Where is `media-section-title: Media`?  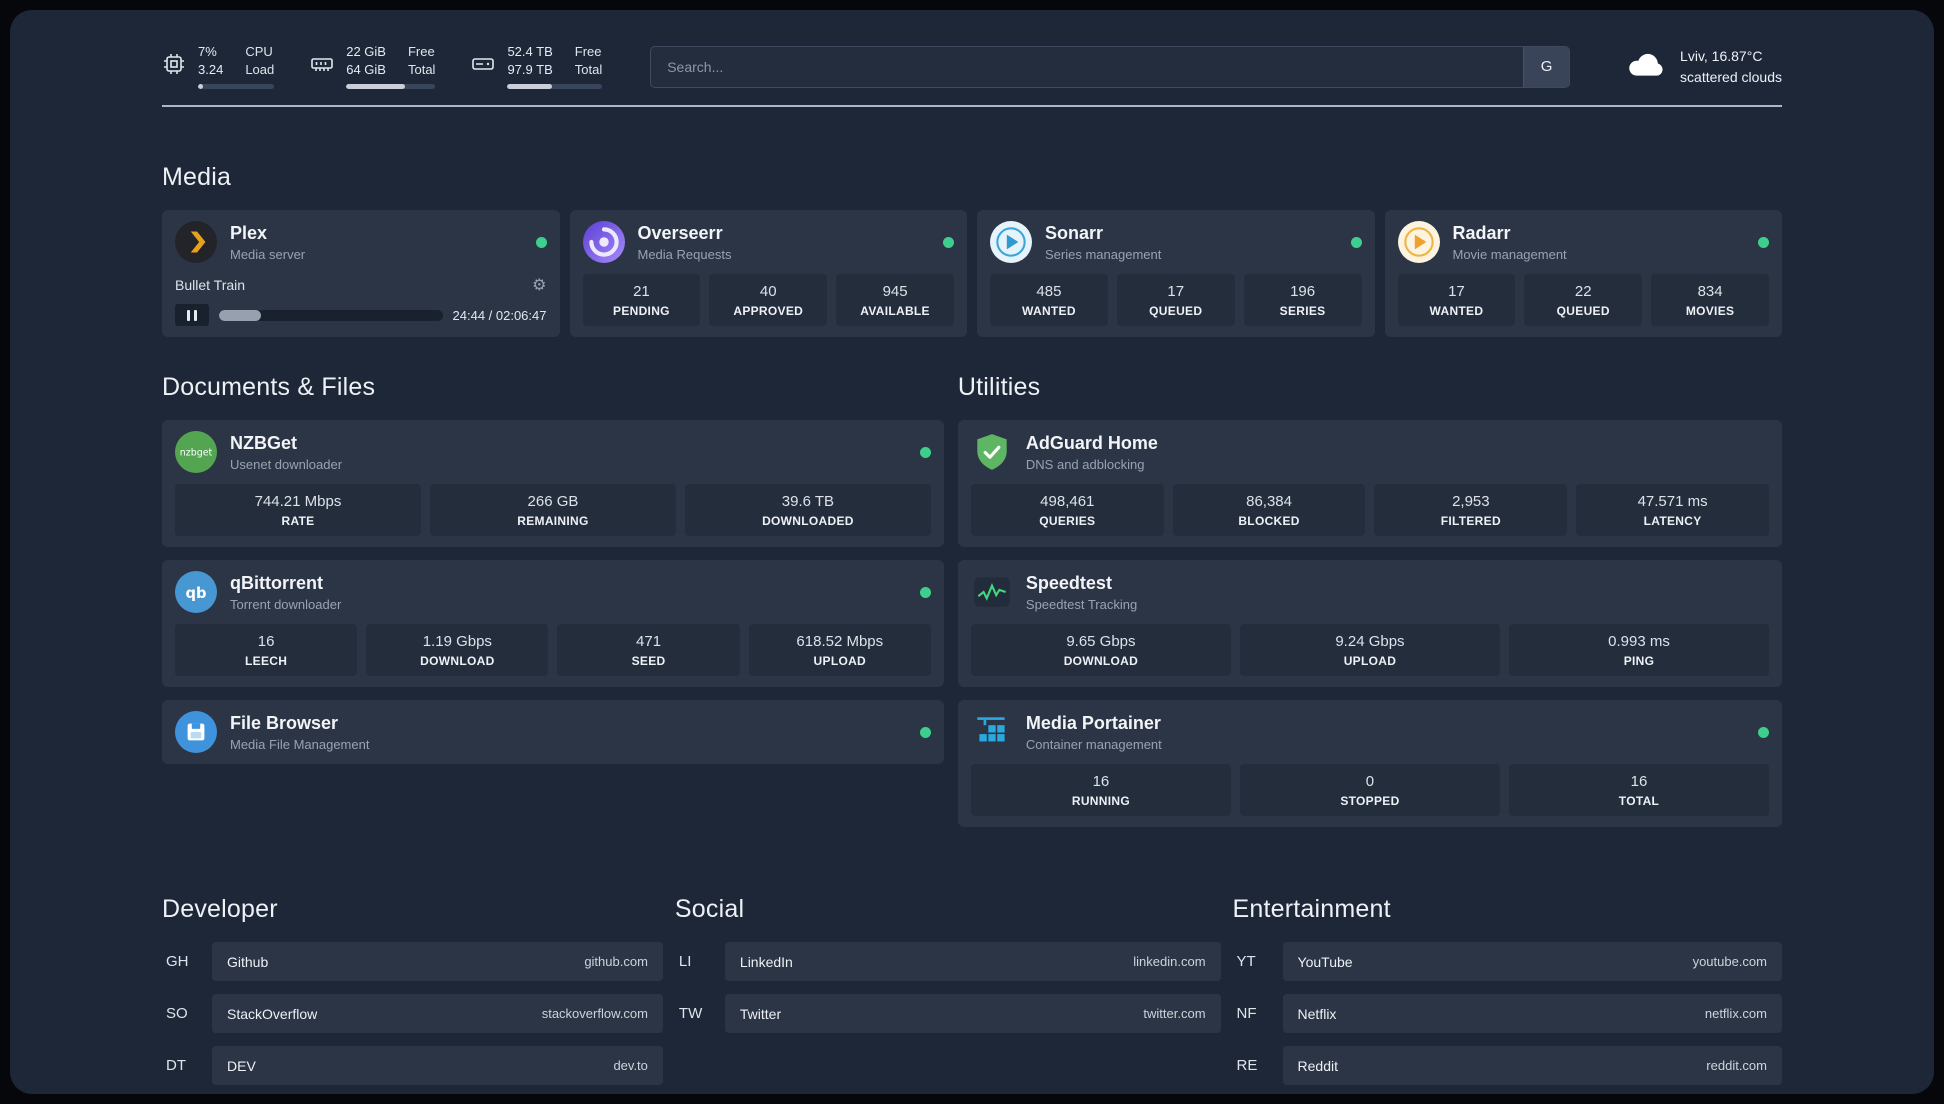
media-section-title: Media is located at coordinates (197, 177).